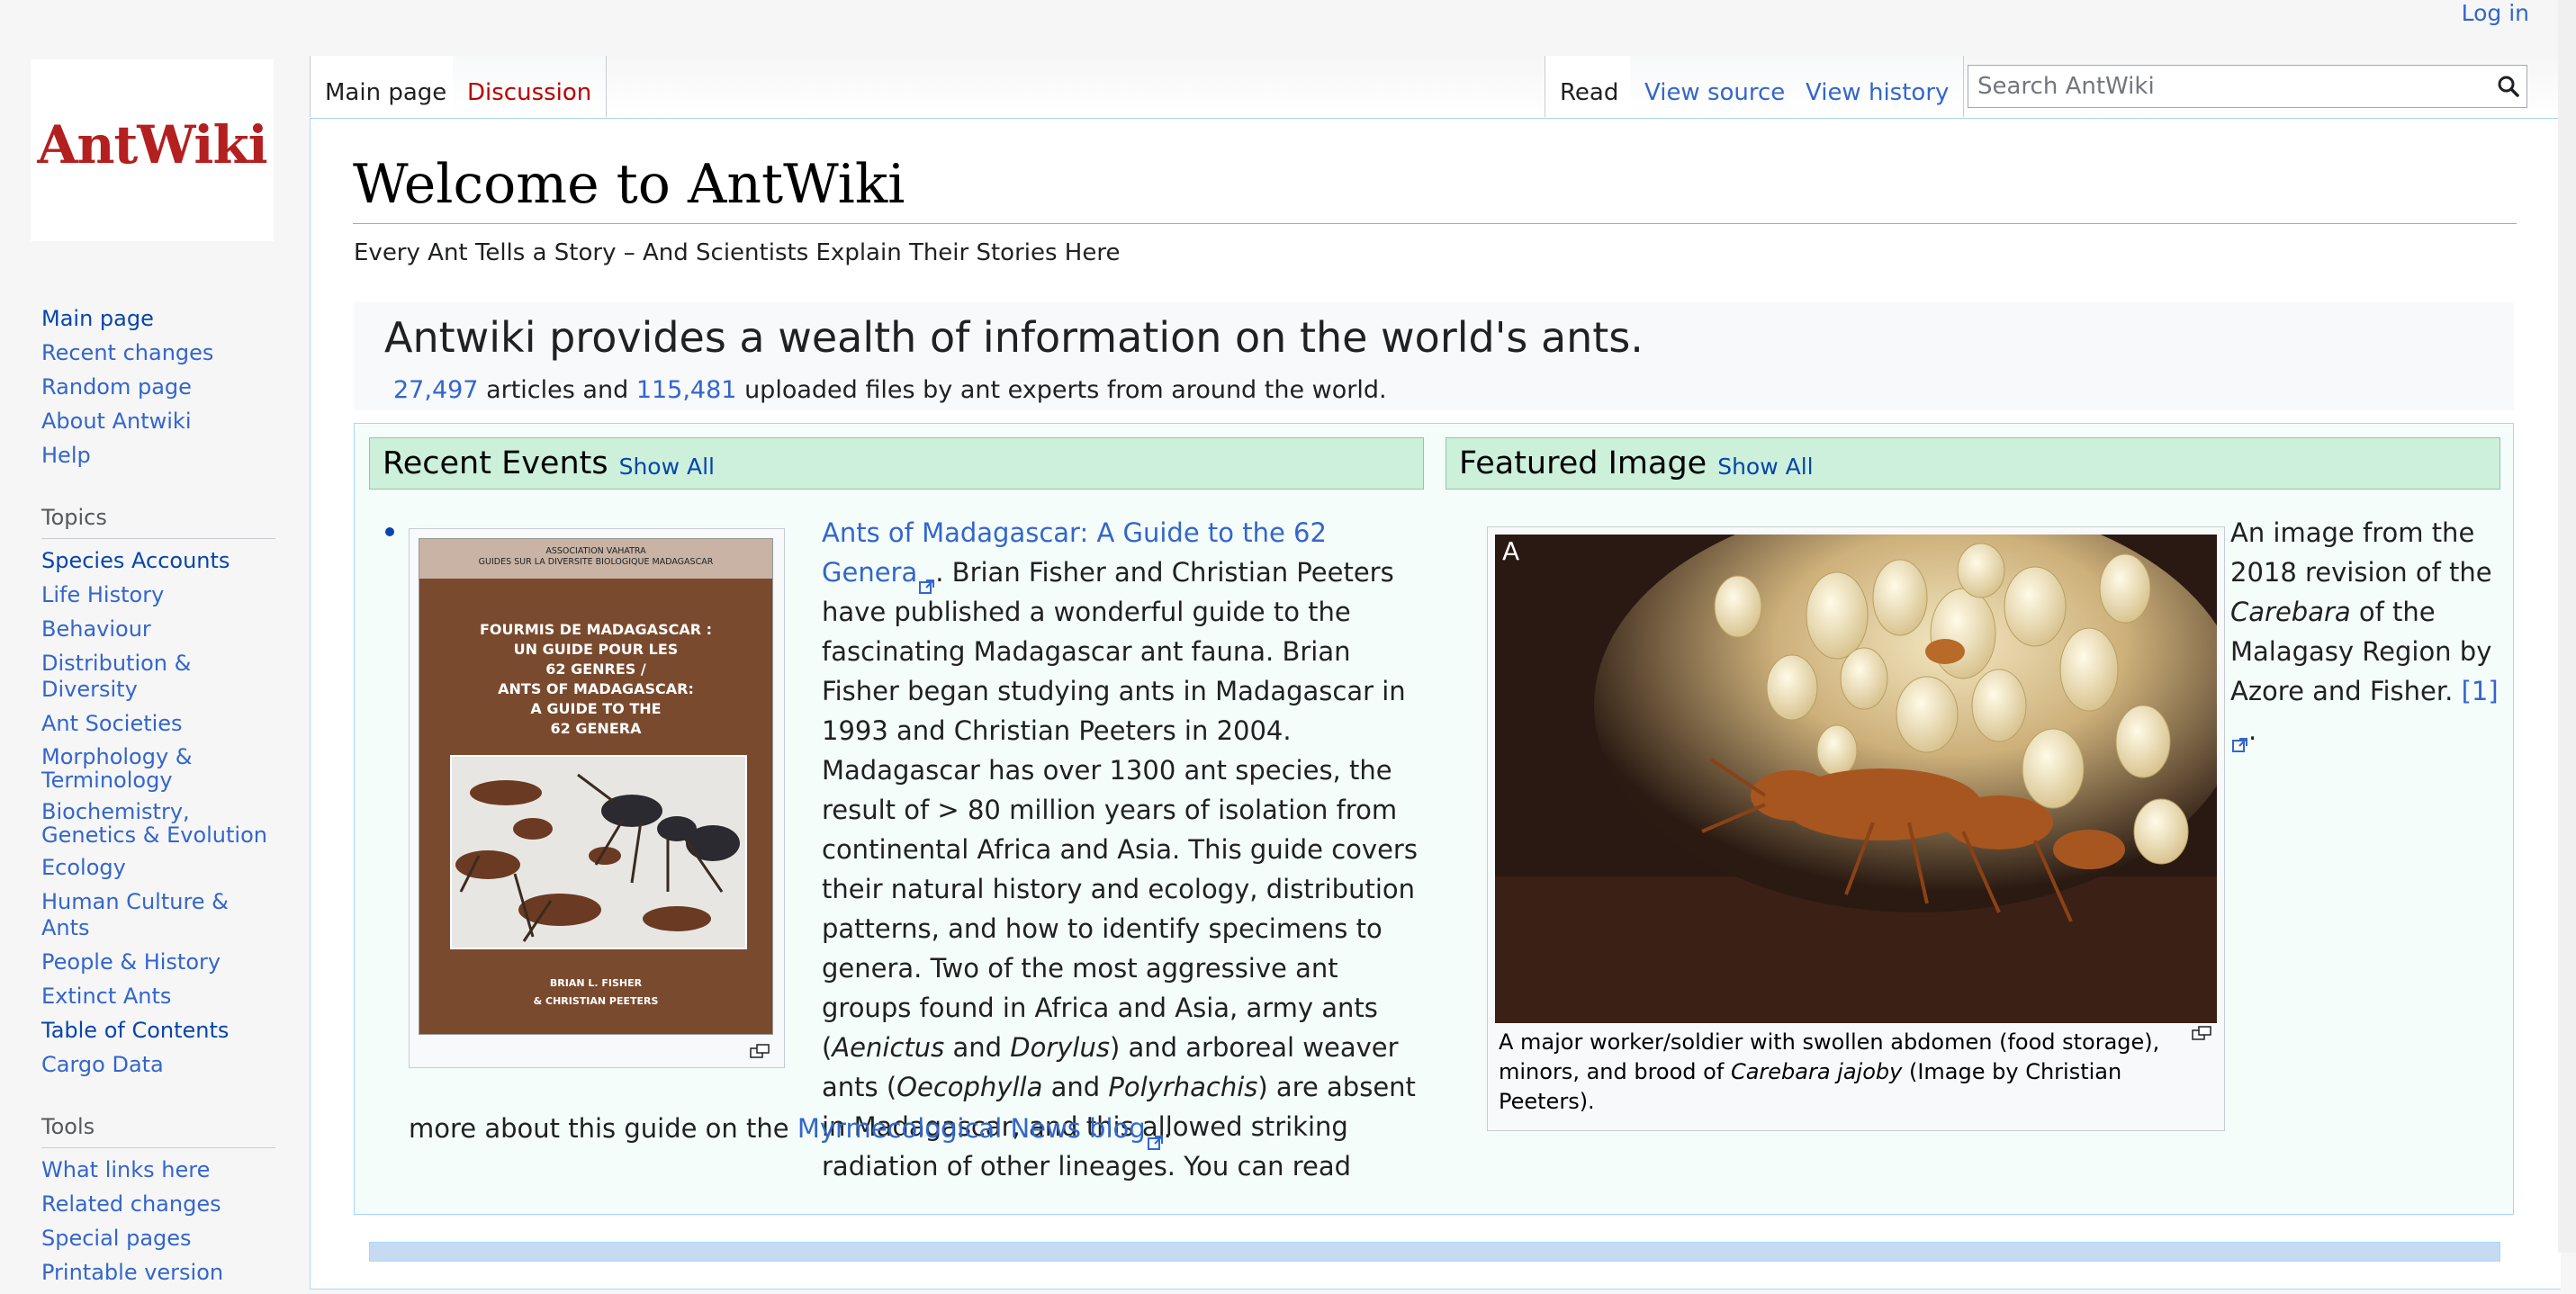  Describe the element at coordinates (158, 522) in the screenshot. I see `sidebar-topics-heading: Topics` at that location.